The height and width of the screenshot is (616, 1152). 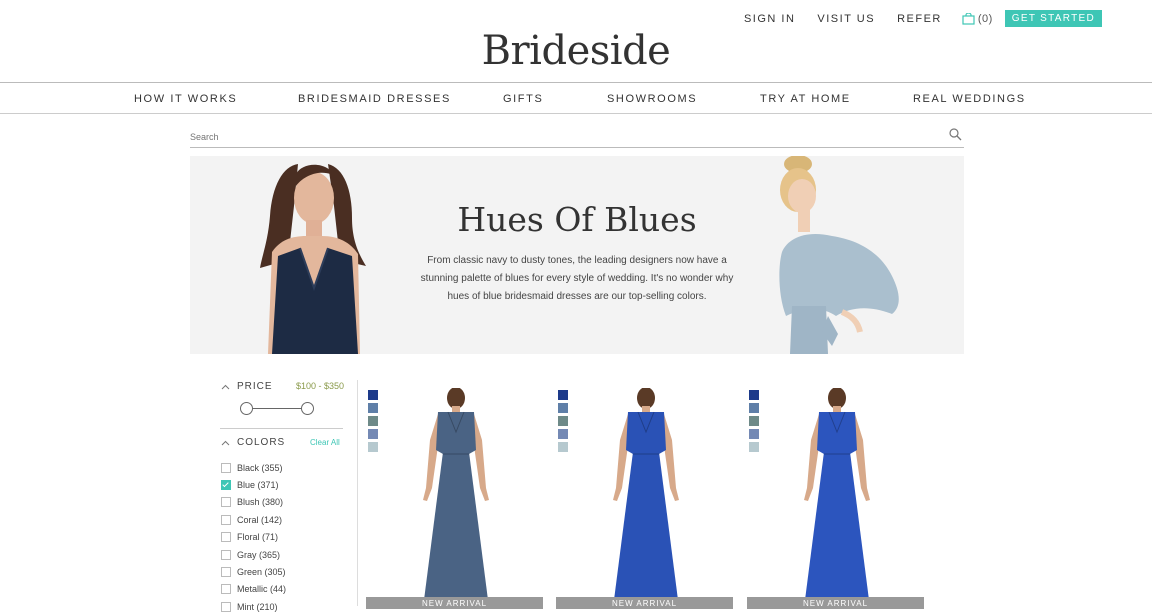 What do you see at coordinates (257, 606) in the screenshot?
I see `color-option-label: Mint (210)` at bounding box center [257, 606].